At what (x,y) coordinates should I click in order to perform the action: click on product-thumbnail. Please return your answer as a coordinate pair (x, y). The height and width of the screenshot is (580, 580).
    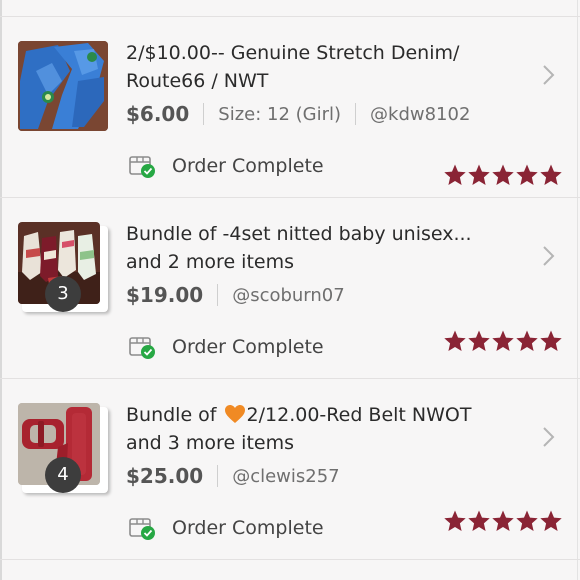
    Looking at the image, I should click on (63, 86).